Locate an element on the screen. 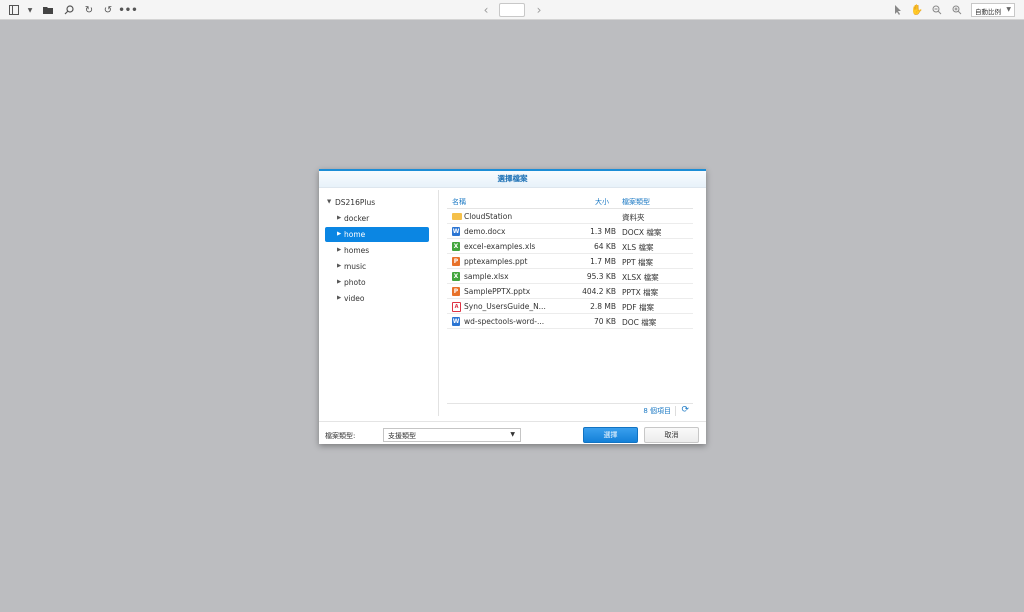 The height and width of the screenshot is (612, 1024). tree-item-label: home is located at coordinates (355, 234).